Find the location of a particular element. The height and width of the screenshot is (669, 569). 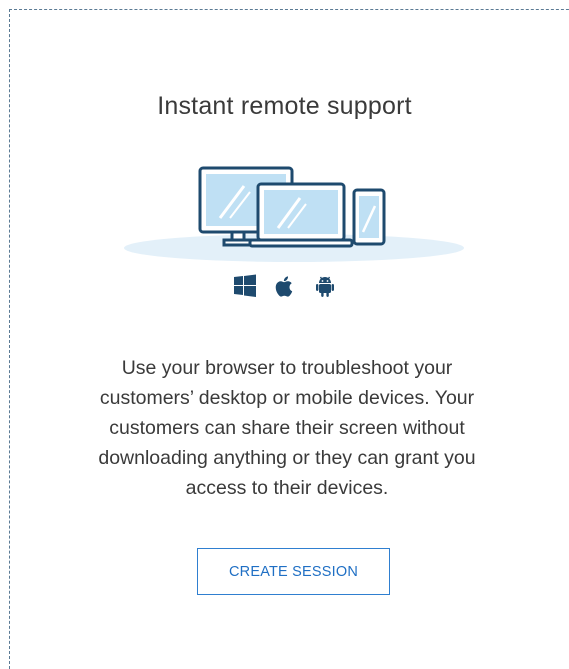

devices-illustration is located at coordinates (294, 214).